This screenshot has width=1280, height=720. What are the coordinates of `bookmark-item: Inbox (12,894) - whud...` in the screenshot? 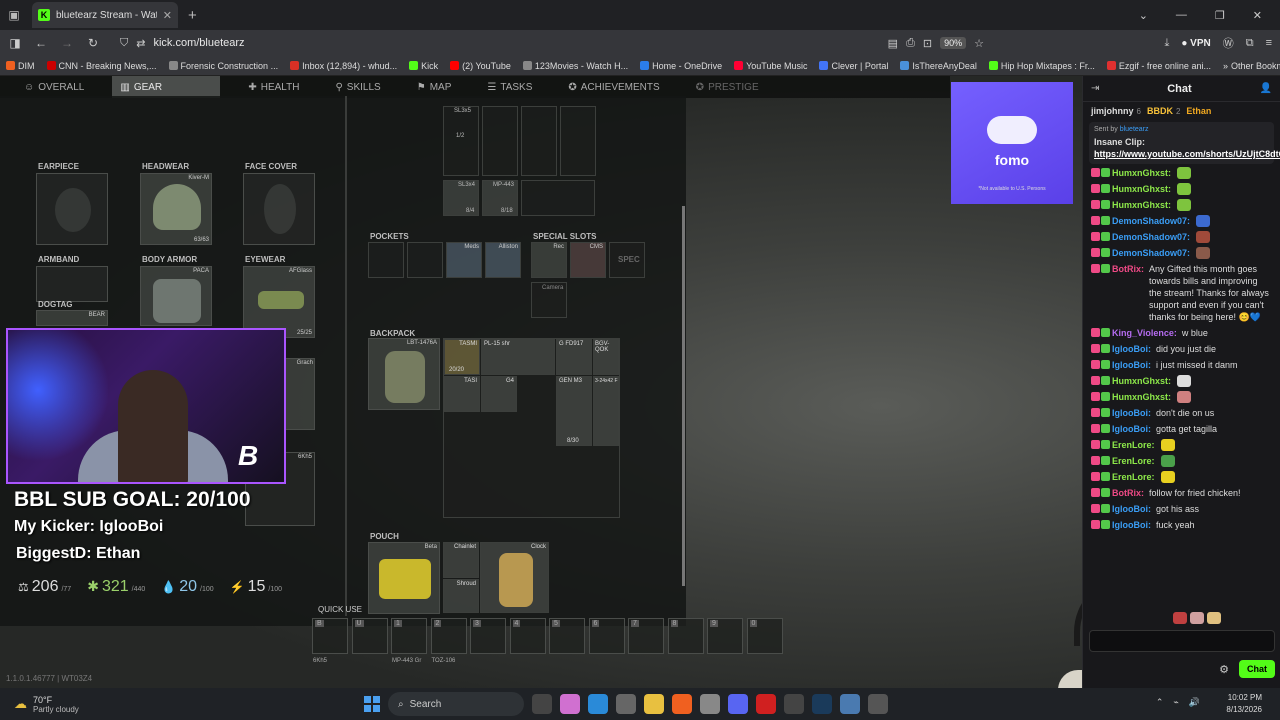 It's located at (343, 66).